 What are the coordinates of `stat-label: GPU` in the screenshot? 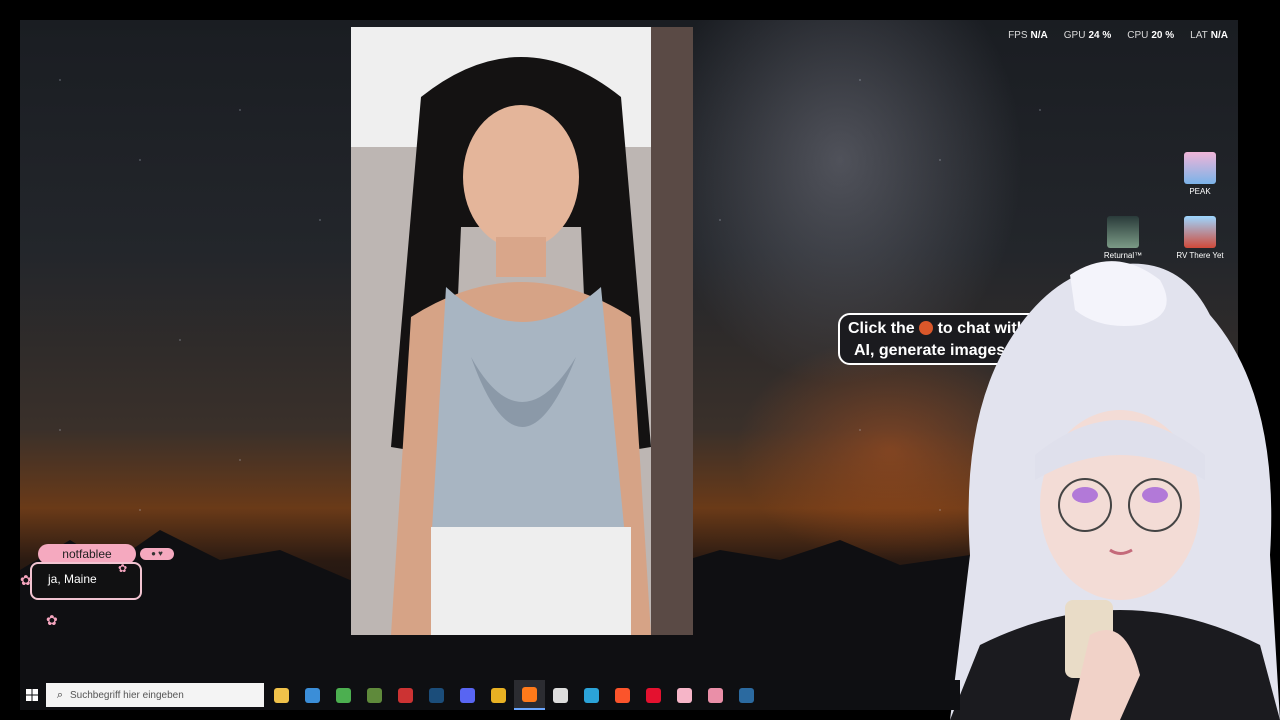 It's located at (1074, 35).